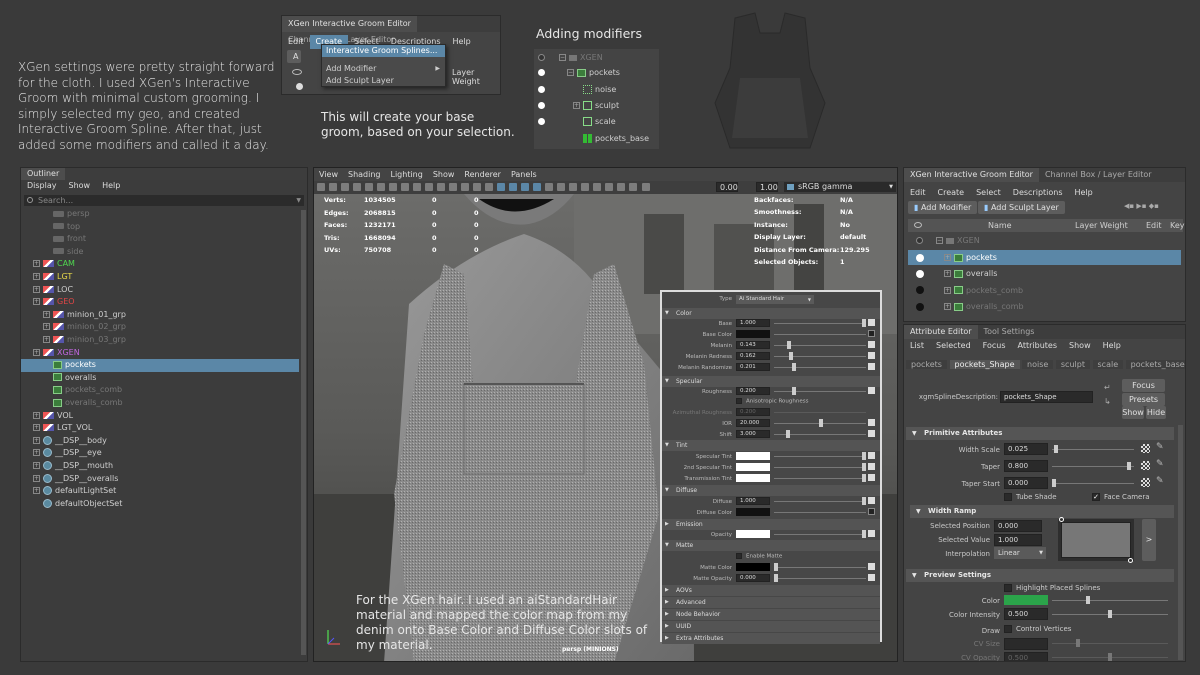 Image resolution: width=1200 pixels, height=675 pixels. I want to click on mod-vis-icon, so click(541, 89).